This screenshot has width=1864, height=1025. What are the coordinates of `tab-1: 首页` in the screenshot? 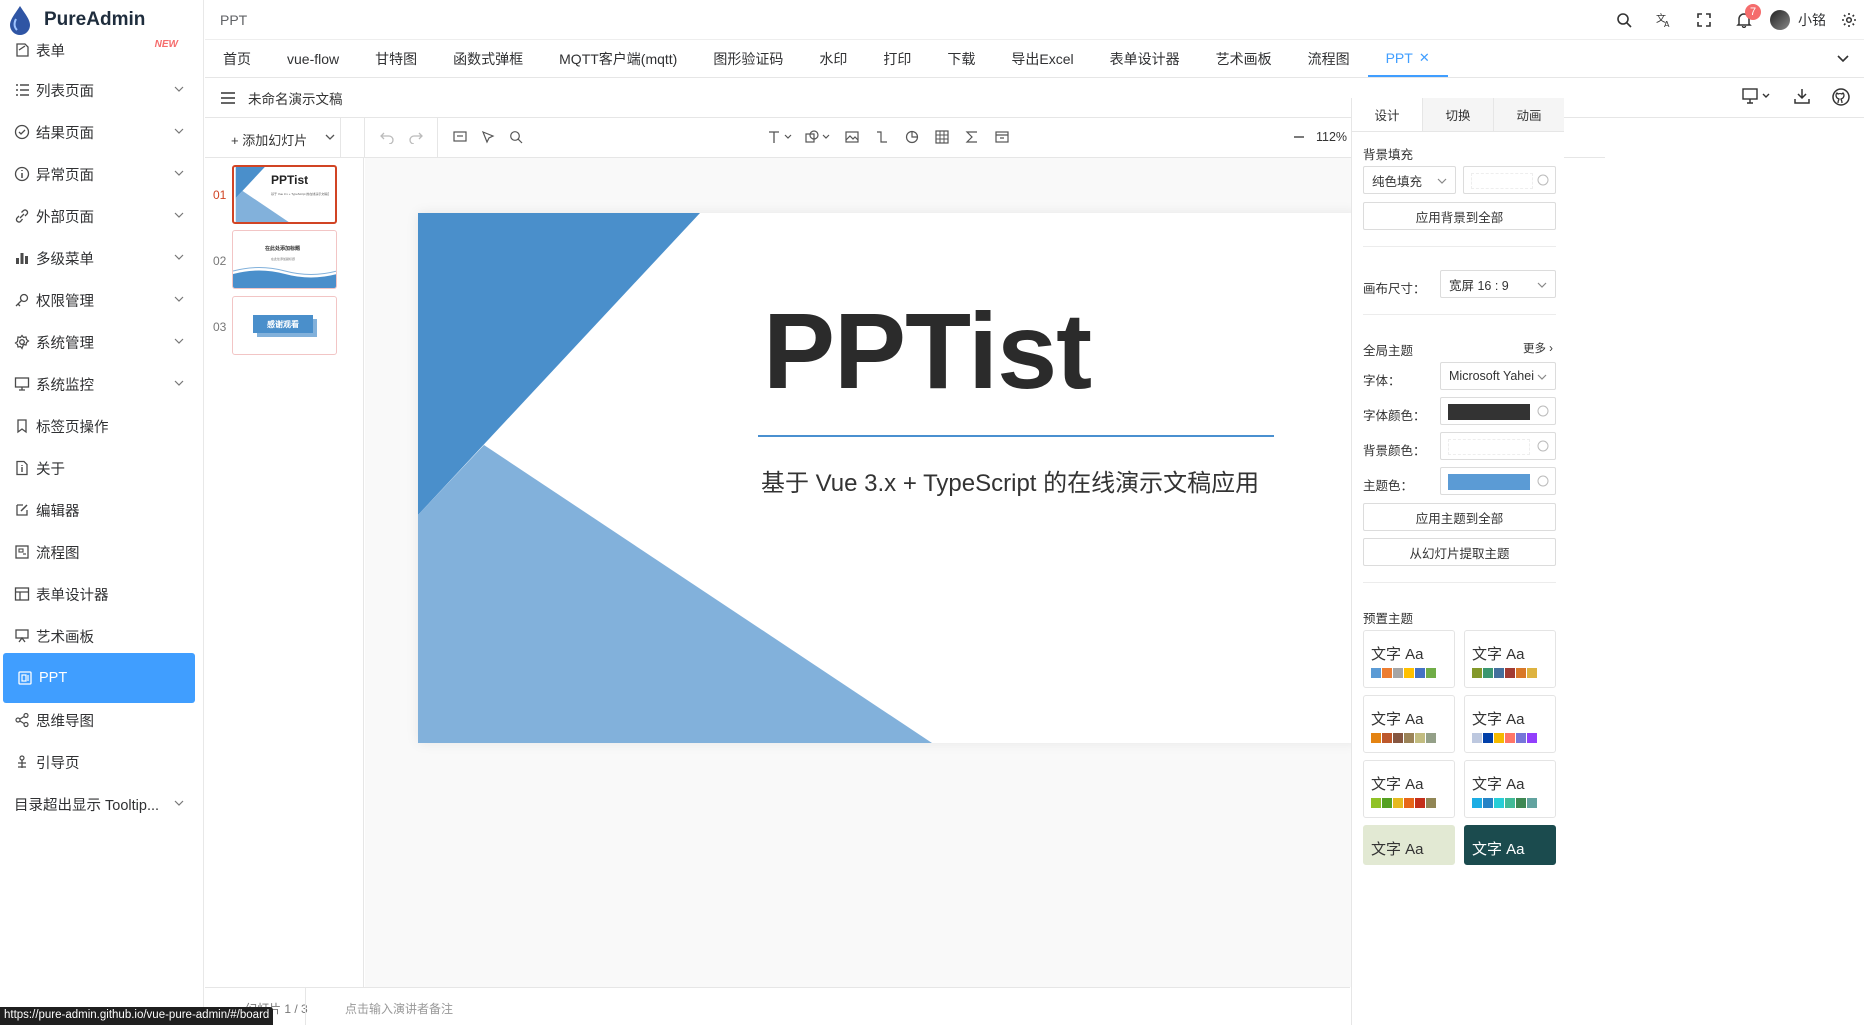 It's located at (237, 59).